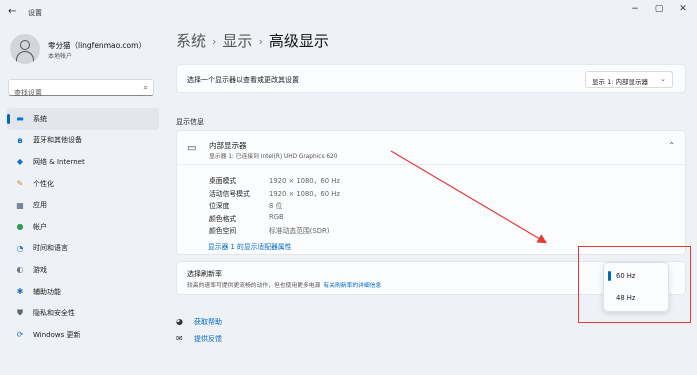 The image size is (697, 375). I want to click on brush-icon: ✎, so click(20, 184).